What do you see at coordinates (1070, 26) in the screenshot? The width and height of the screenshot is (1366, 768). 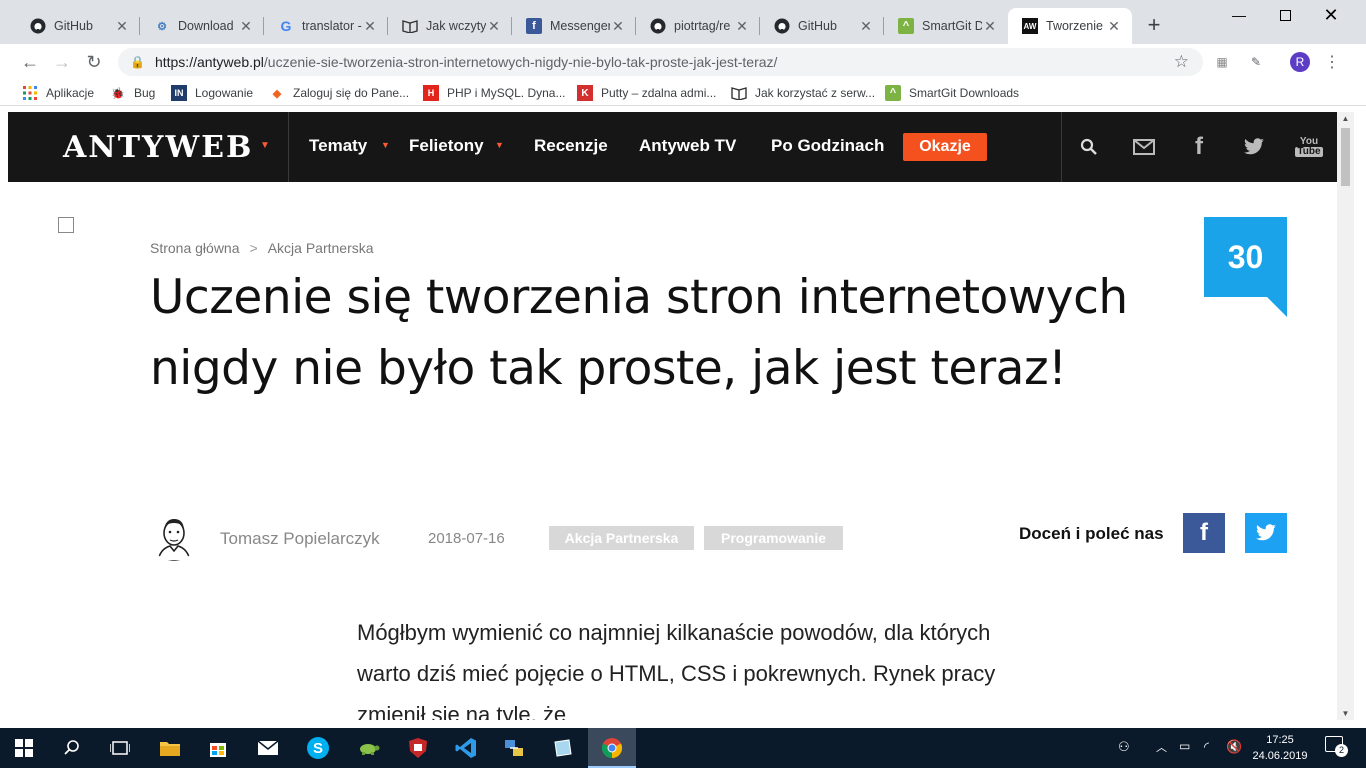 I see `browser-tab-active: AW Tworzenie ✕` at bounding box center [1070, 26].